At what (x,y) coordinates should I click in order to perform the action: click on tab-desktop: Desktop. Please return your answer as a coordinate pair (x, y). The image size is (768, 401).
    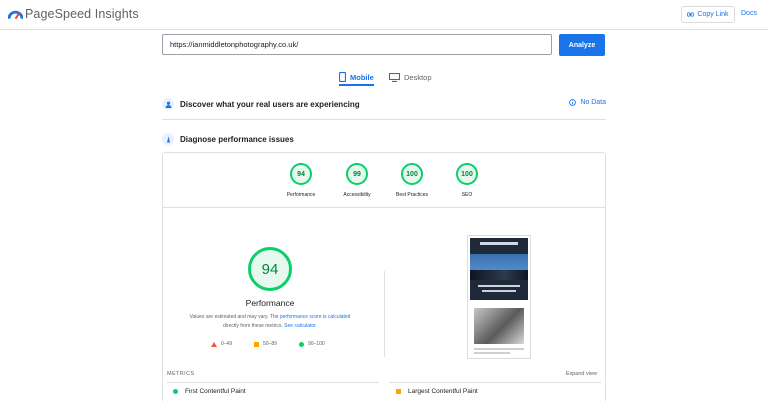
    Looking at the image, I should click on (410, 77).